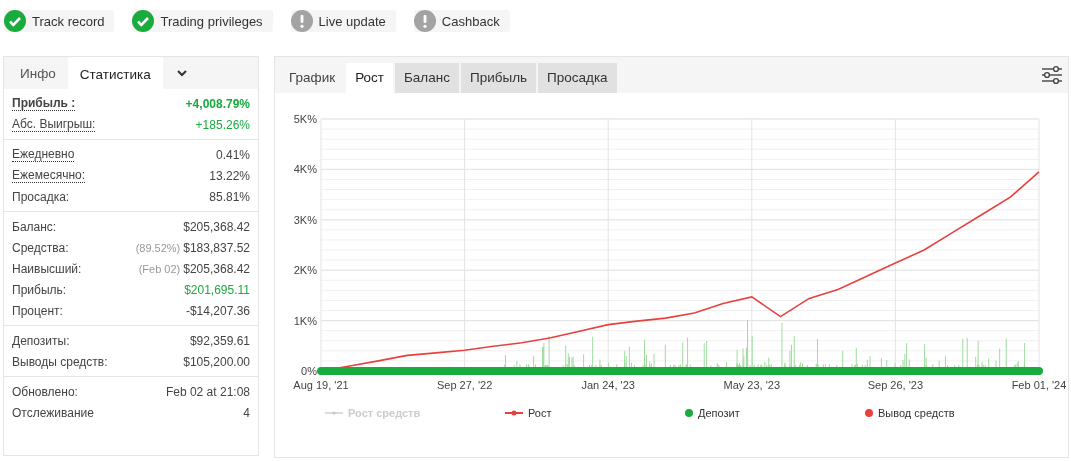 Image resolution: width=1071 pixels, height=461 pixels. I want to click on panel-tab: Статистика, so click(115, 73).